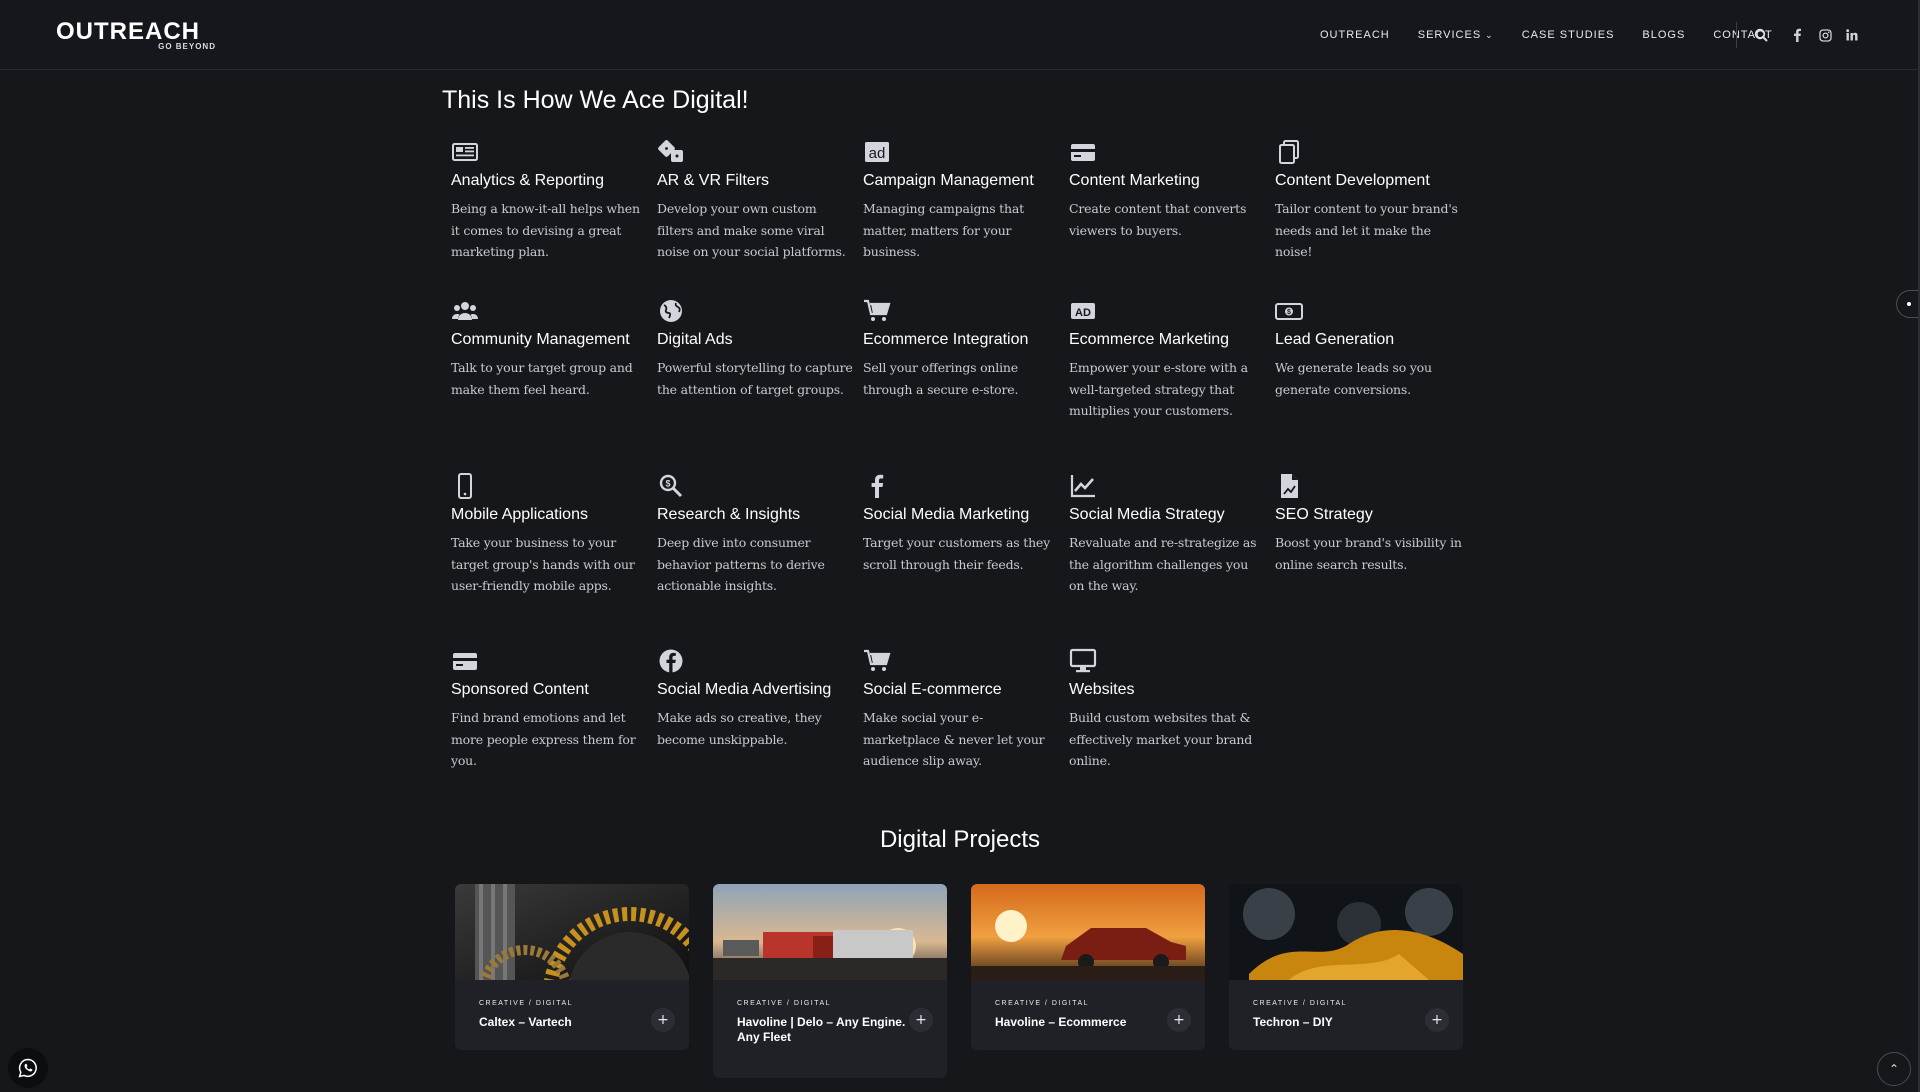  I want to click on service-title: Content Development, so click(1352, 180).